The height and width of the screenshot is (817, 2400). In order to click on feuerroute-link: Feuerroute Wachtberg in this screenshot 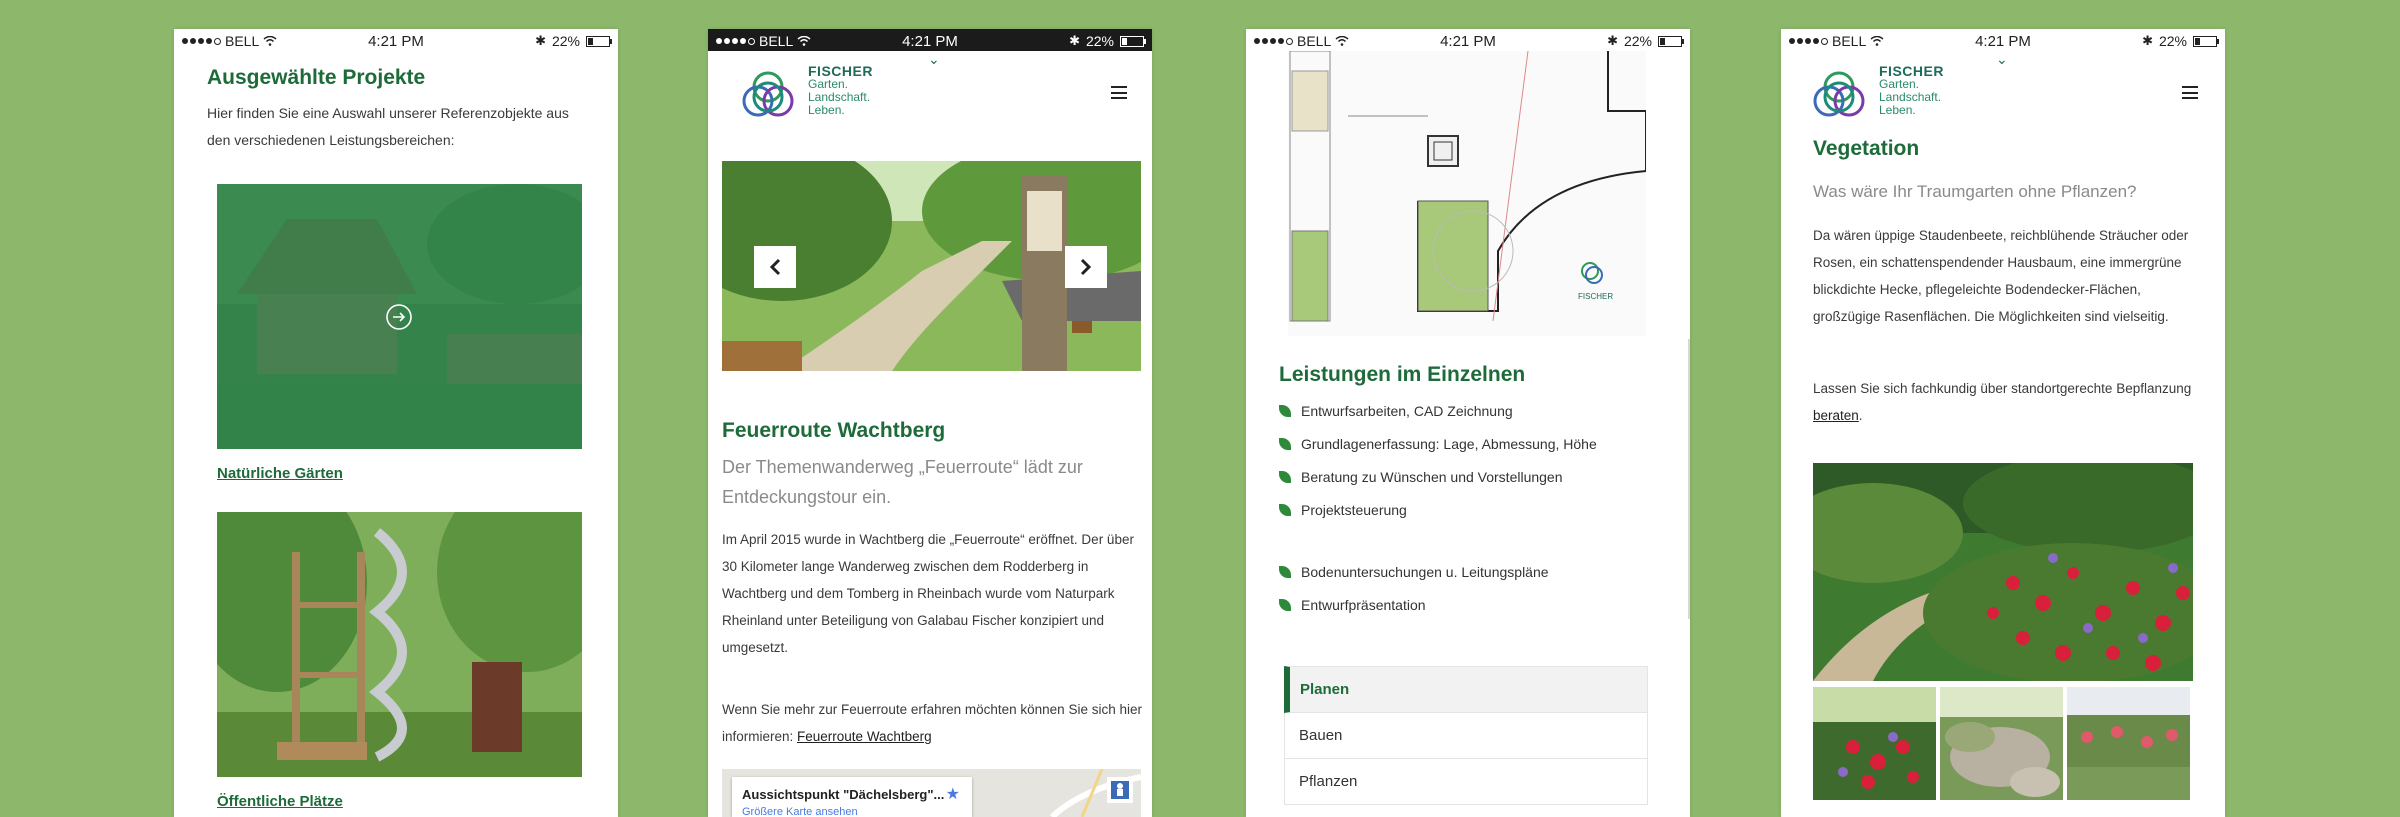, I will do `click(864, 736)`.